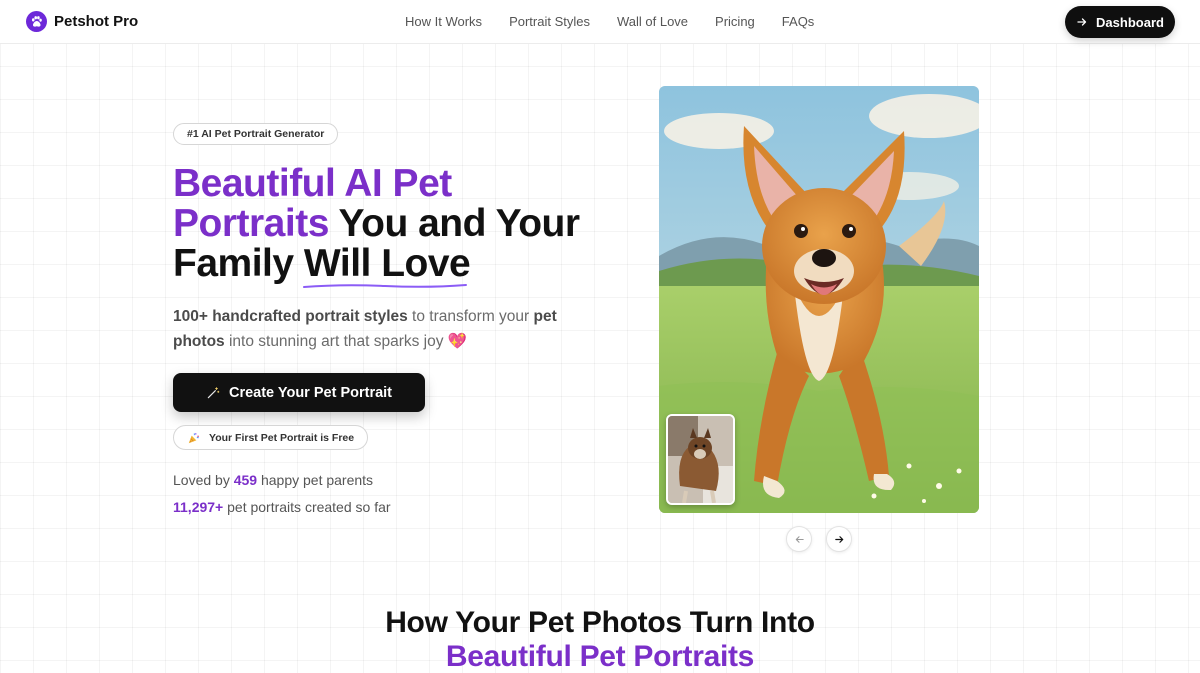 The image size is (1200, 673). I want to click on free-offer-badge: Your First Pet Portrait is Free, so click(271, 437).